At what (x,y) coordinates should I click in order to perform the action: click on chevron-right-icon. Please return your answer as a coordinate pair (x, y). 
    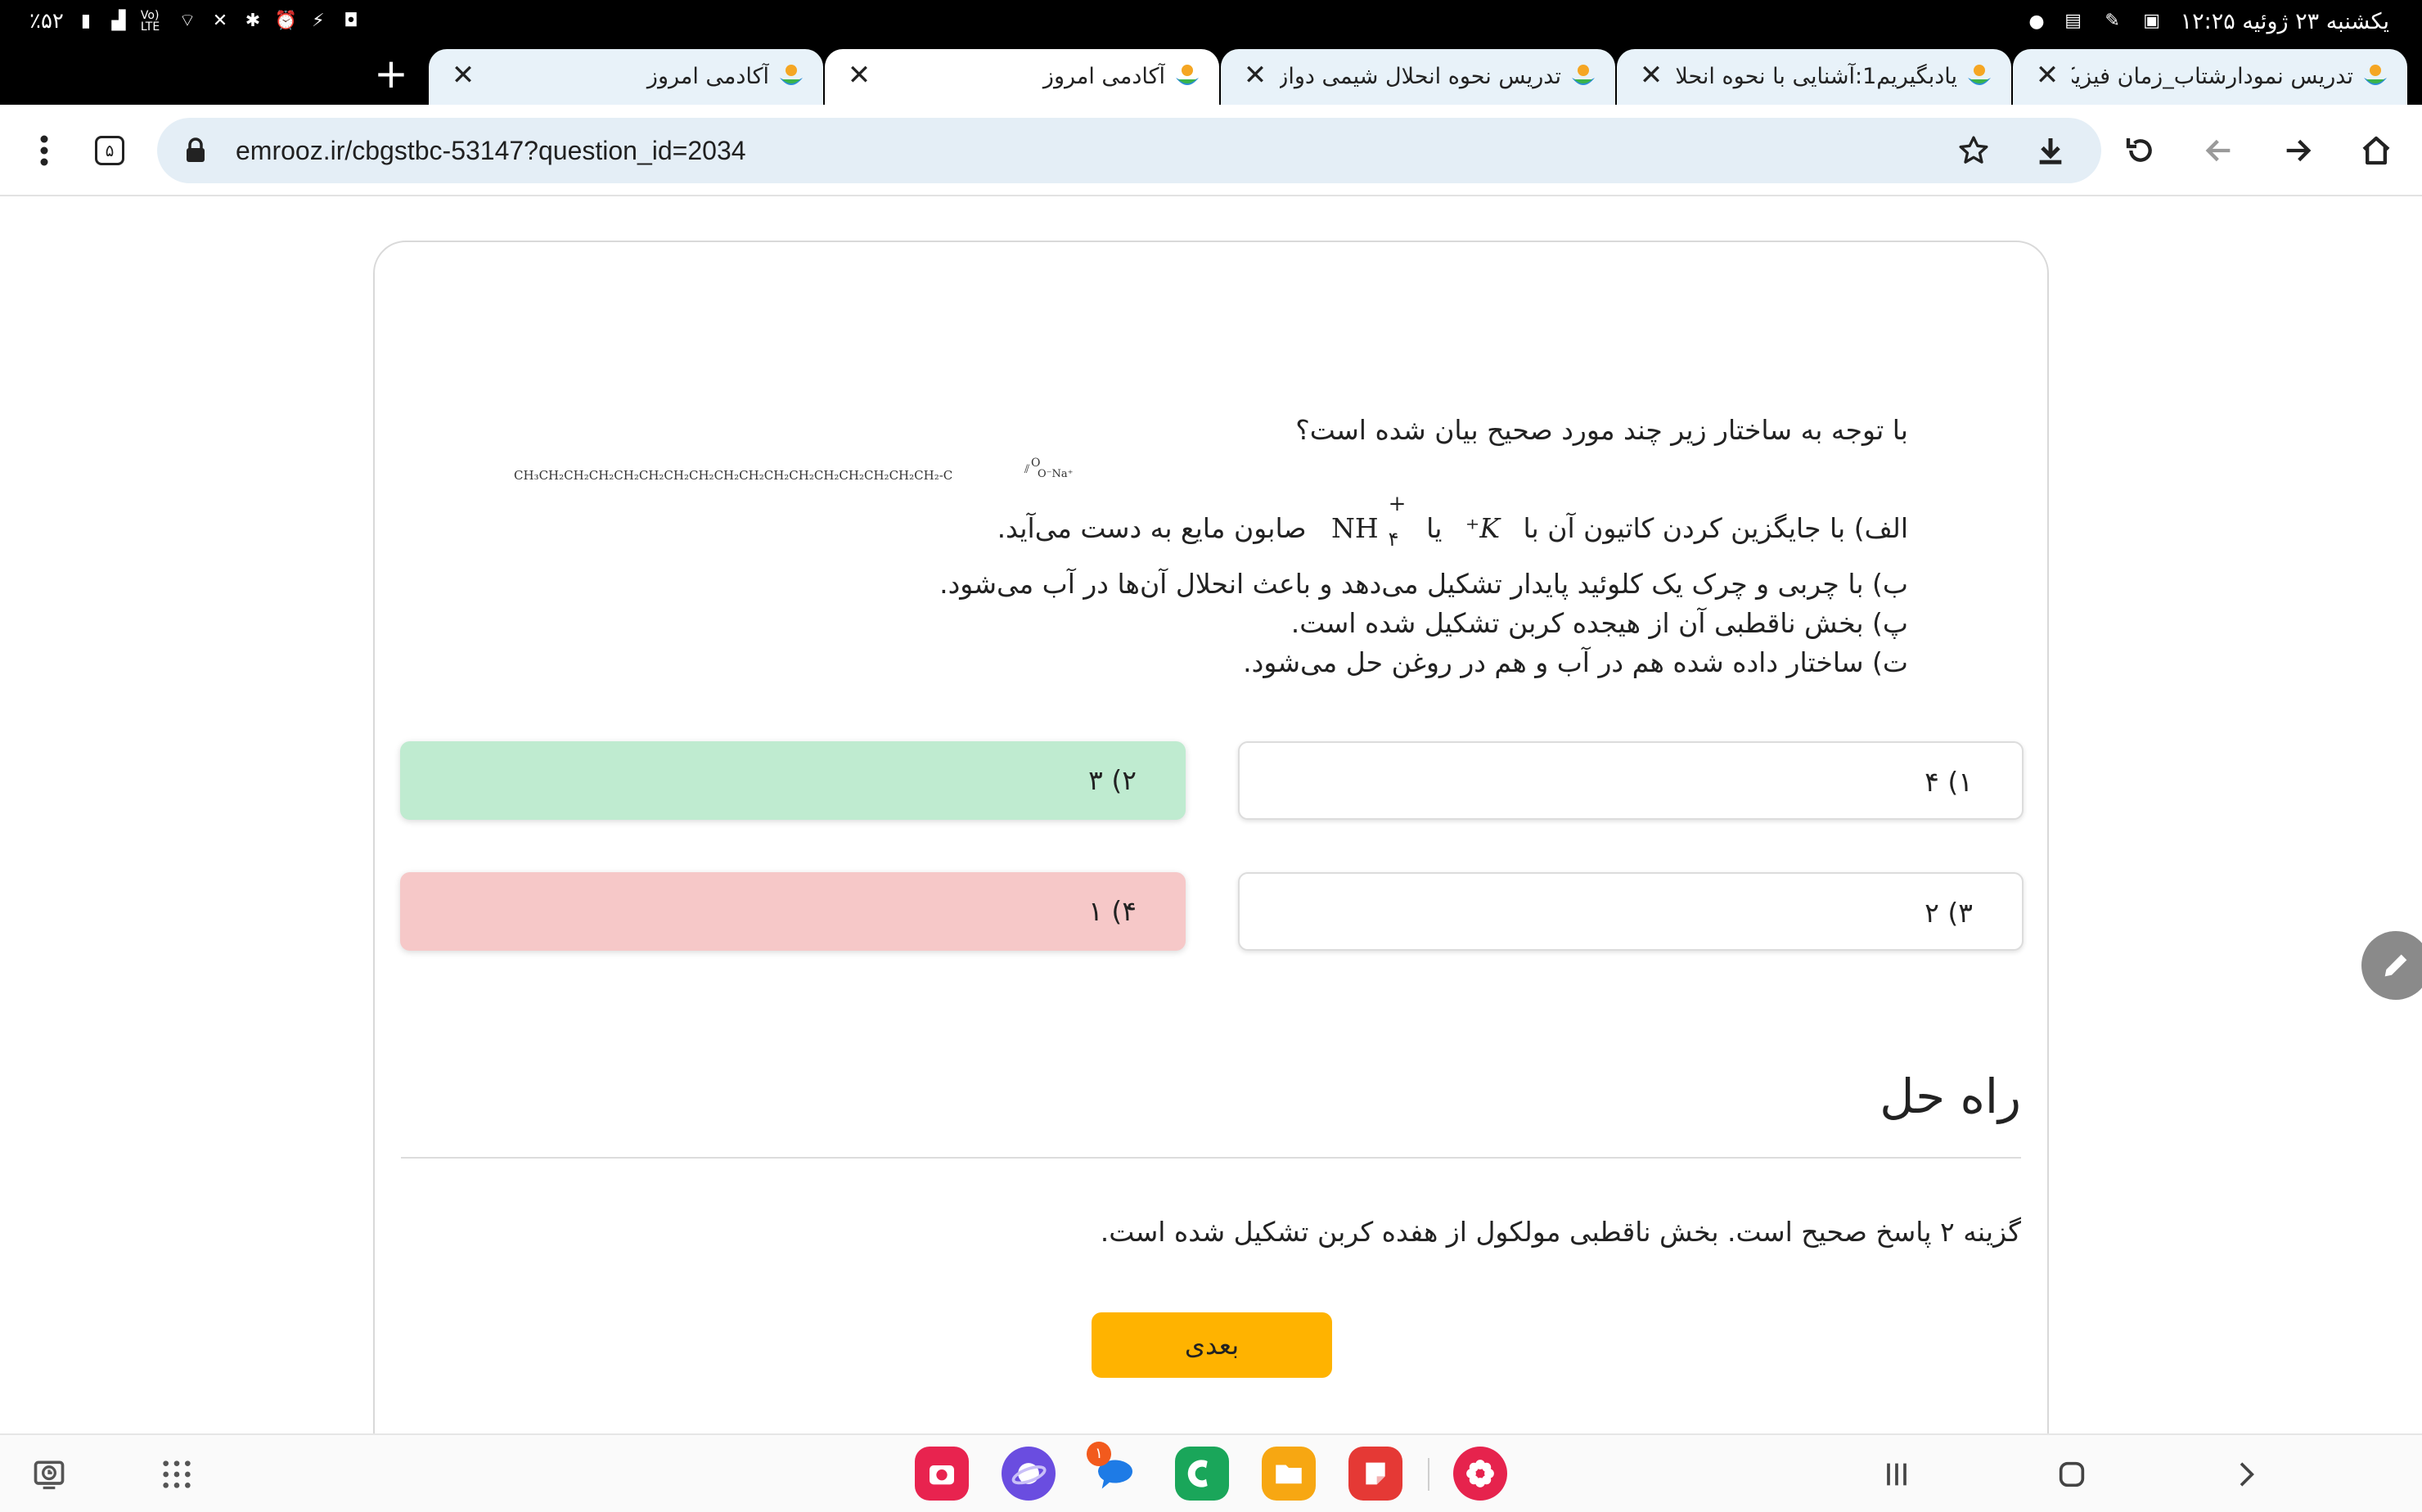
    Looking at the image, I should click on (2247, 1475).